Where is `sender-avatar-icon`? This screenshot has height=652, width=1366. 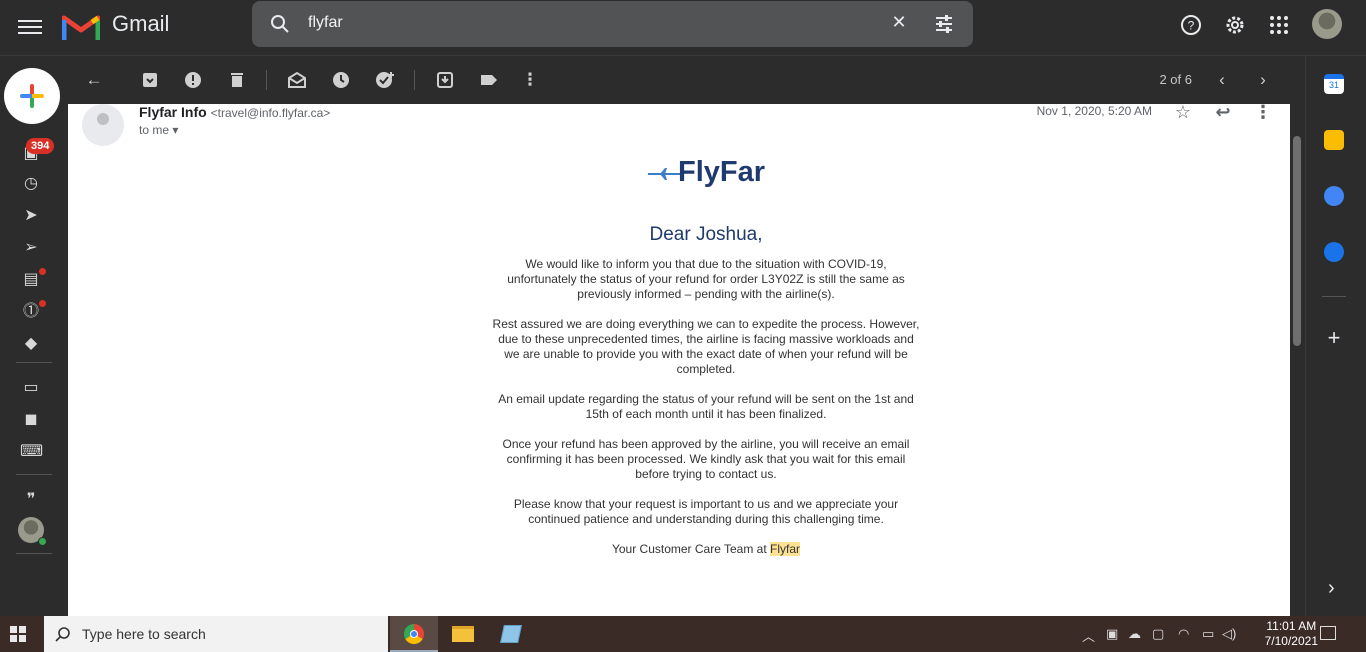
sender-avatar-icon is located at coordinates (103, 125).